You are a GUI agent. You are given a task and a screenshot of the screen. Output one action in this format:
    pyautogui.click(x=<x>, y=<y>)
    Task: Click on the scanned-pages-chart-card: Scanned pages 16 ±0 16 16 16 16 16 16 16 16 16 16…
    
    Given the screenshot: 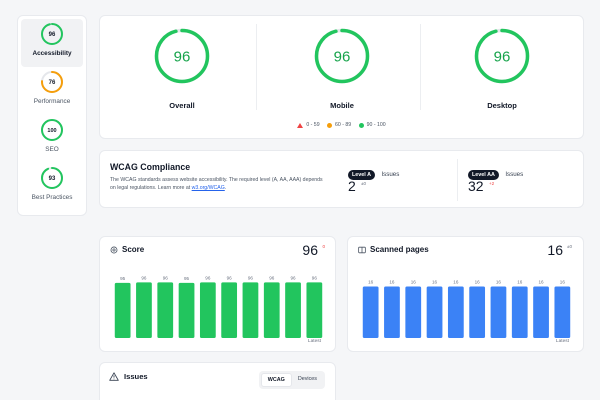 What is the action you would take?
    pyautogui.click(x=465, y=294)
    